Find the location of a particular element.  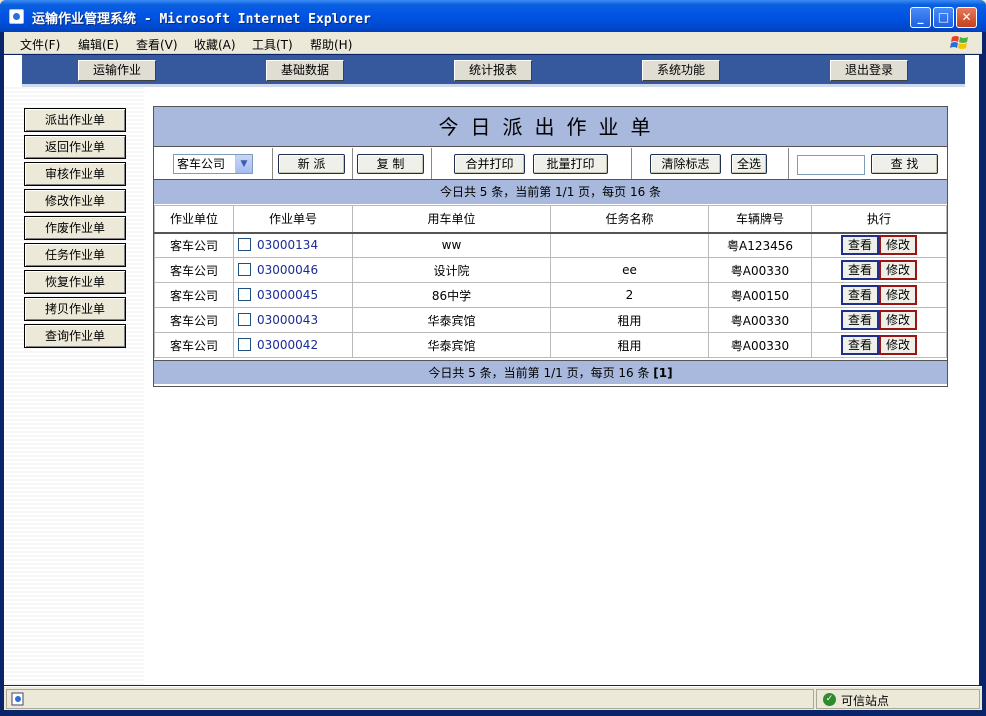

sidebar-item-void: 作废作业单 is located at coordinates (75, 228).